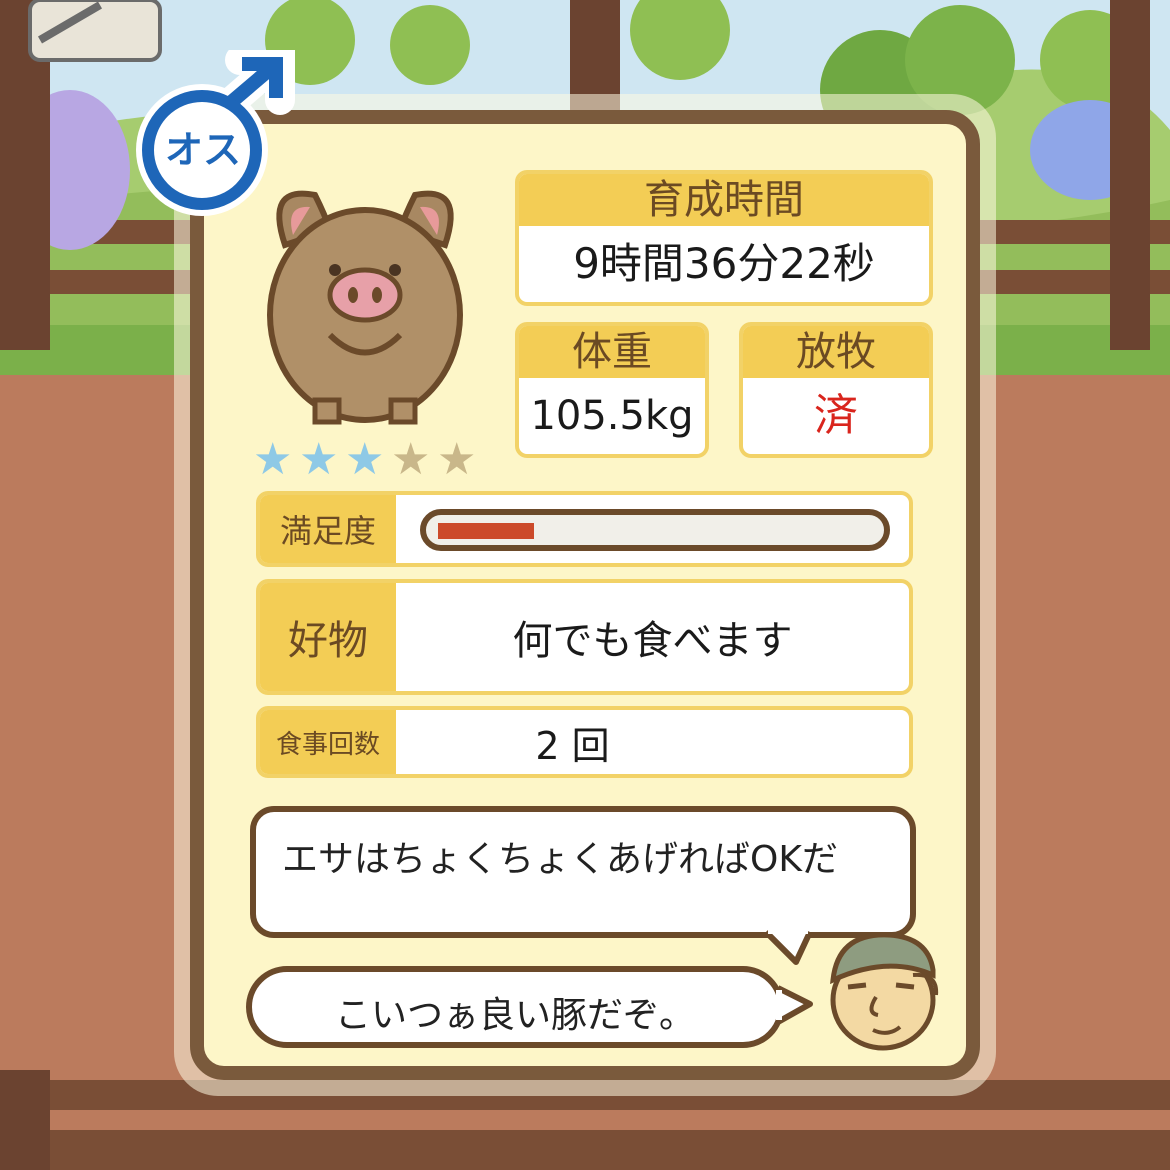  I want to click on growth-time-label: 育成時間, so click(724, 200).